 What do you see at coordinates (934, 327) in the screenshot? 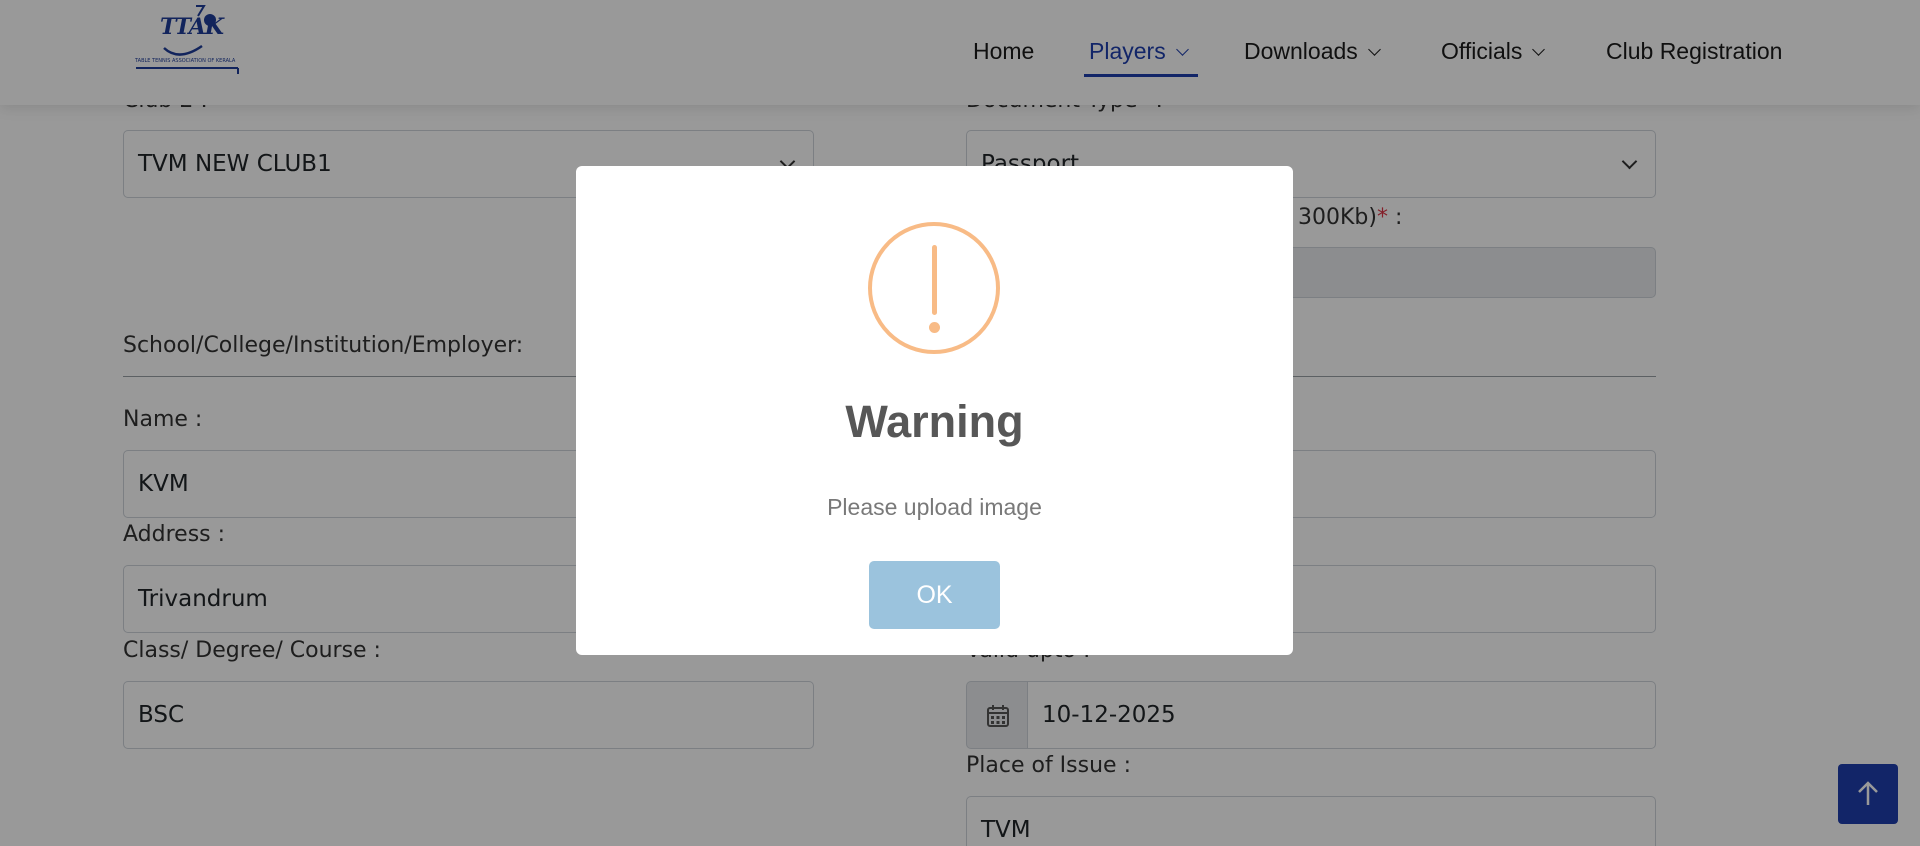
I see `warning-icon-dot` at bounding box center [934, 327].